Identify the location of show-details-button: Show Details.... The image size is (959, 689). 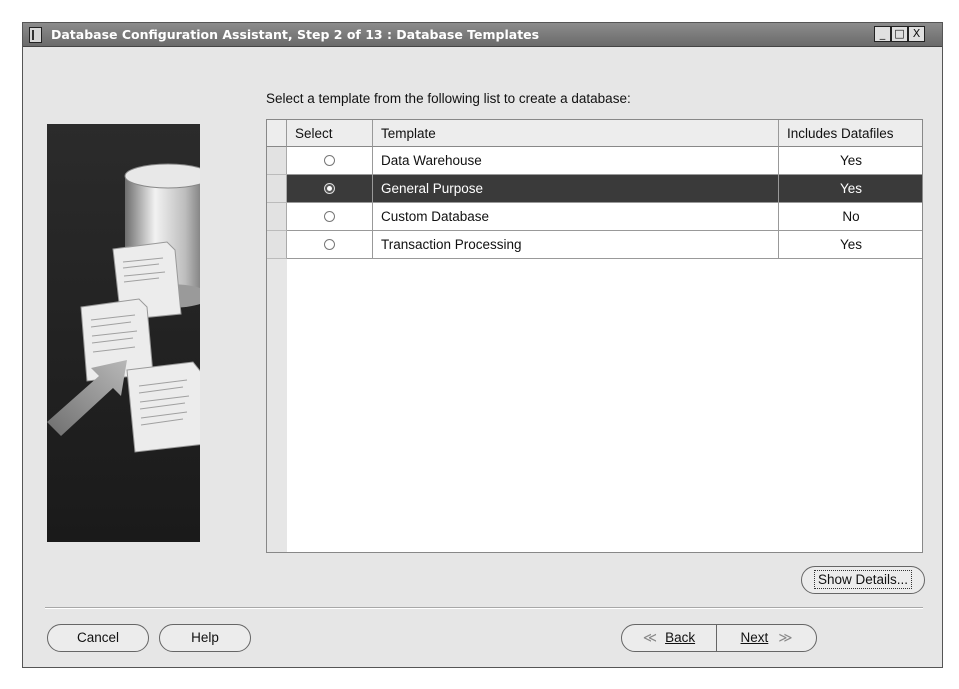
(863, 580).